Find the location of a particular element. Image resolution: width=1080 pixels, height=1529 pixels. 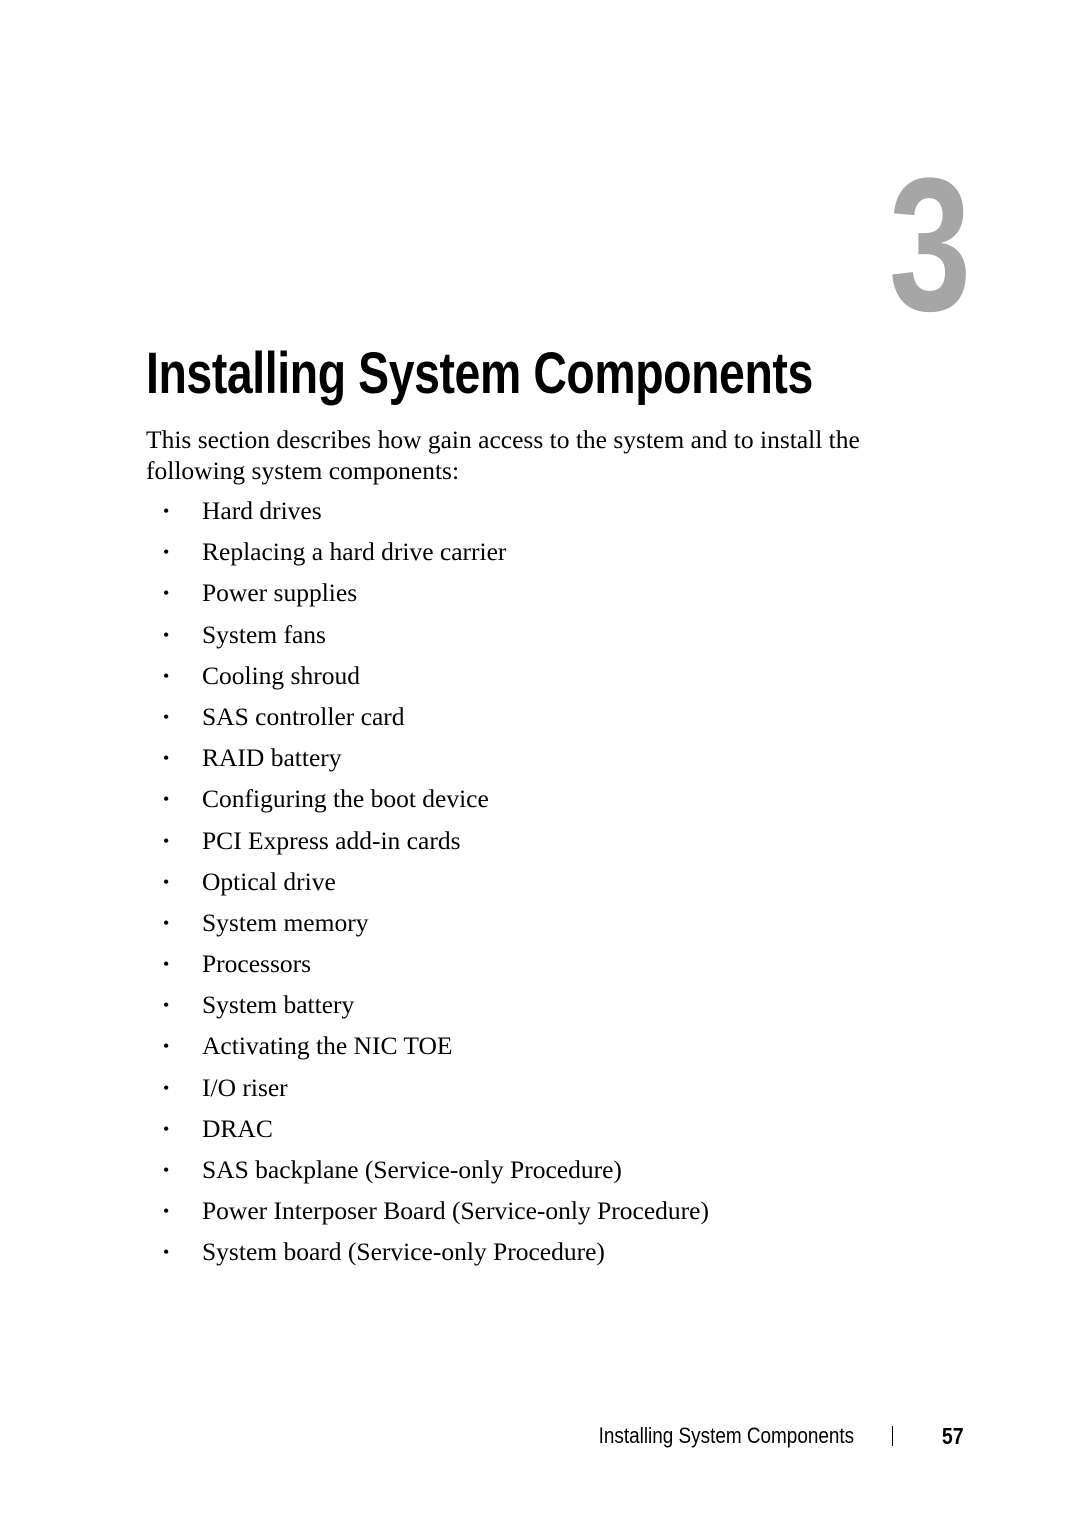

list-item-label: Hard drives is located at coordinates (262, 510).